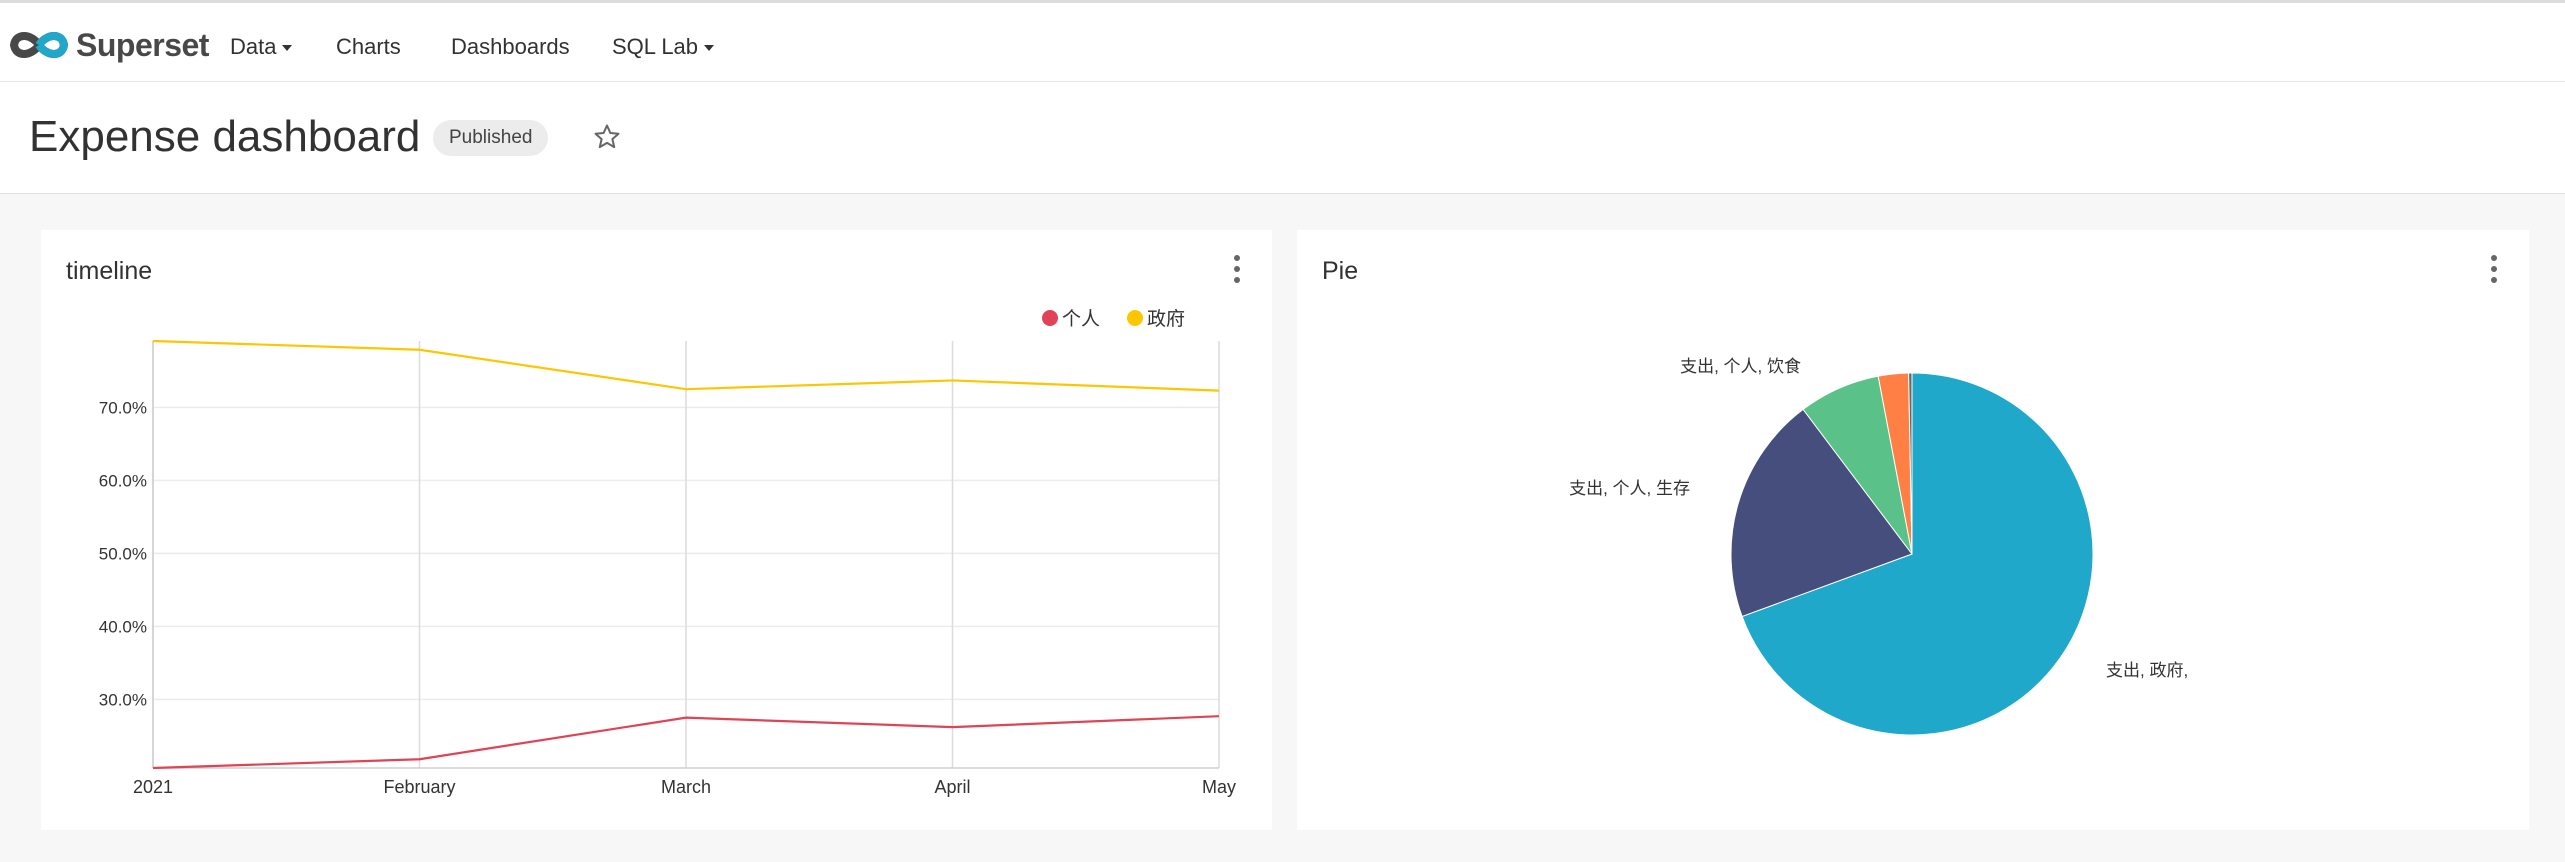 The width and height of the screenshot is (2565, 862). I want to click on nav-data-menu: Data, so click(261, 47).